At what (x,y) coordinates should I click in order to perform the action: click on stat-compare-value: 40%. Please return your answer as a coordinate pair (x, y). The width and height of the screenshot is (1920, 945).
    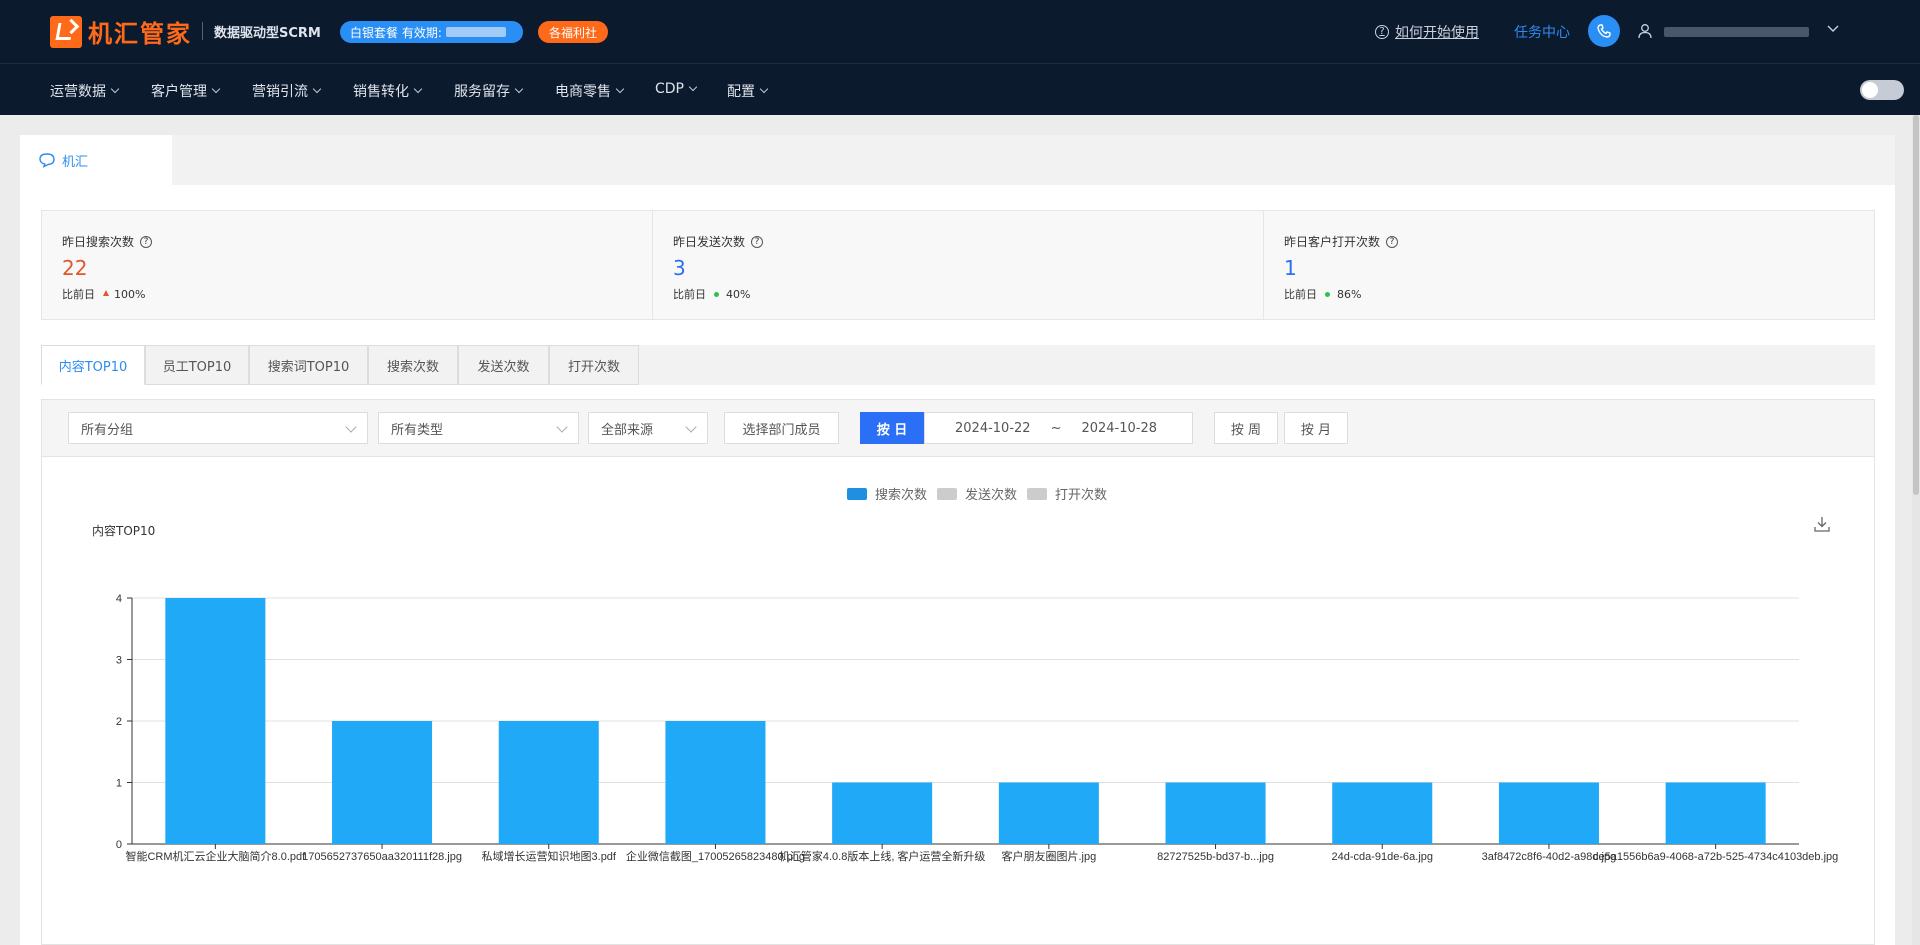
    Looking at the image, I should click on (738, 294).